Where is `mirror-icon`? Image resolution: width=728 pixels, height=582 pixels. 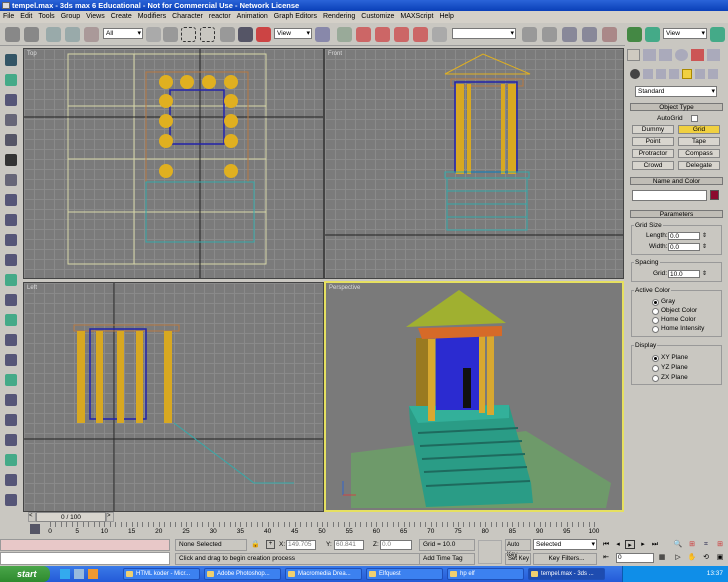
mirror-icon is located at coordinates (344, 34).